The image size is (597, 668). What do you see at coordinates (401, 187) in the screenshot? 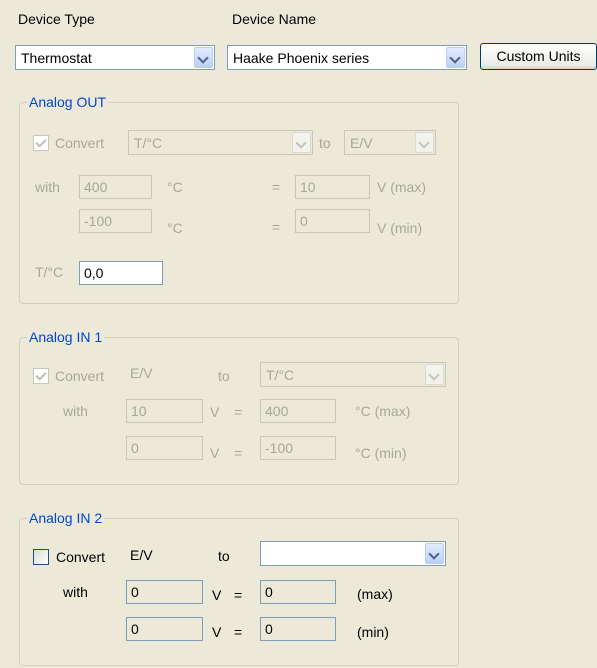
I see `analog-out-max-out-unit: V (max)` at bounding box center [401, 187].